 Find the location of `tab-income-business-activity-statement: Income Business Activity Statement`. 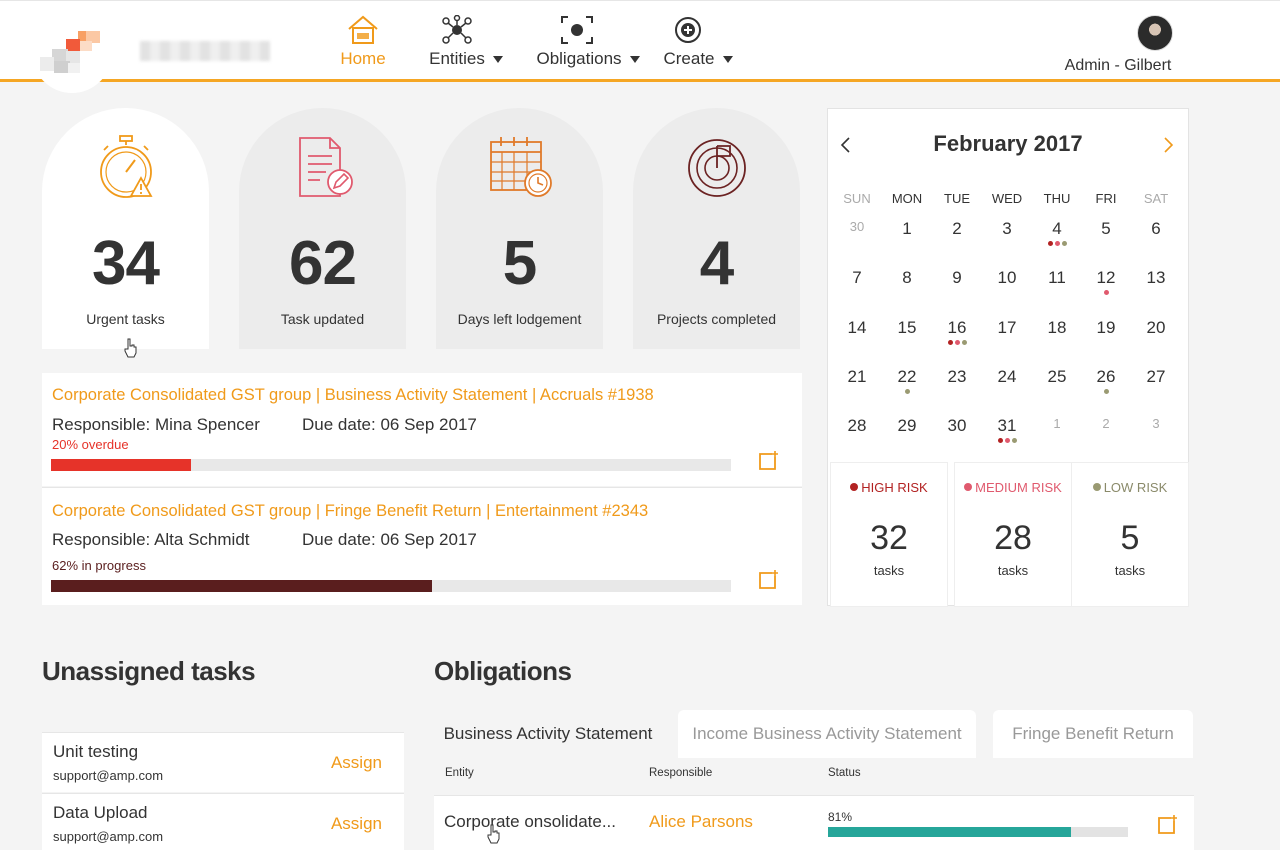

tab-income-business-activity-statement: Income Business Activity Statement is located at coordinates (827, 734).